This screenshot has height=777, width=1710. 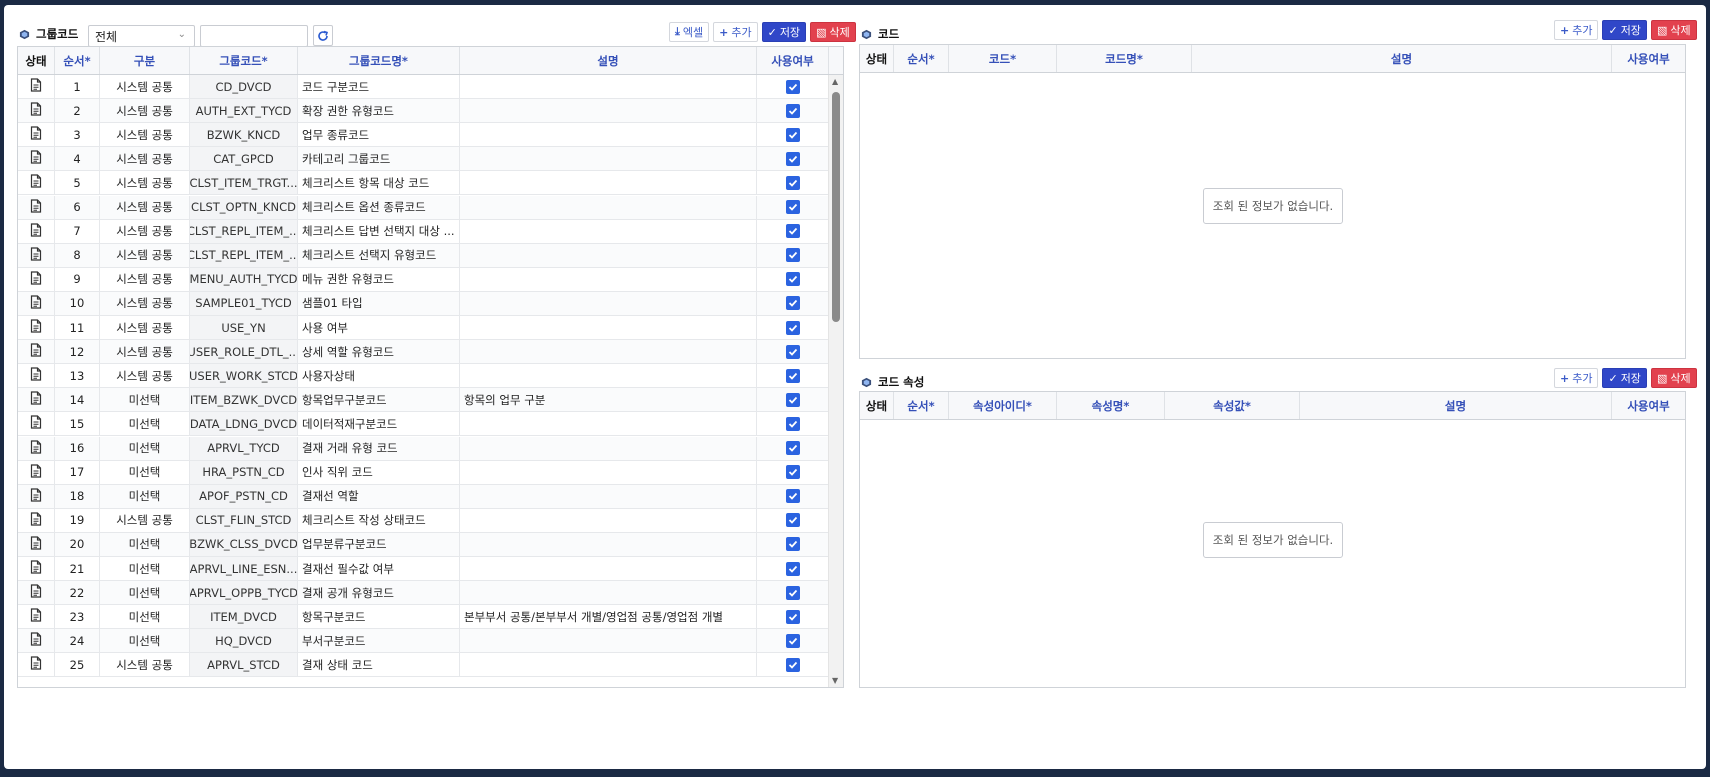 I want to click on chevron-down-icon: ⌄, so click(x=181, y=34).